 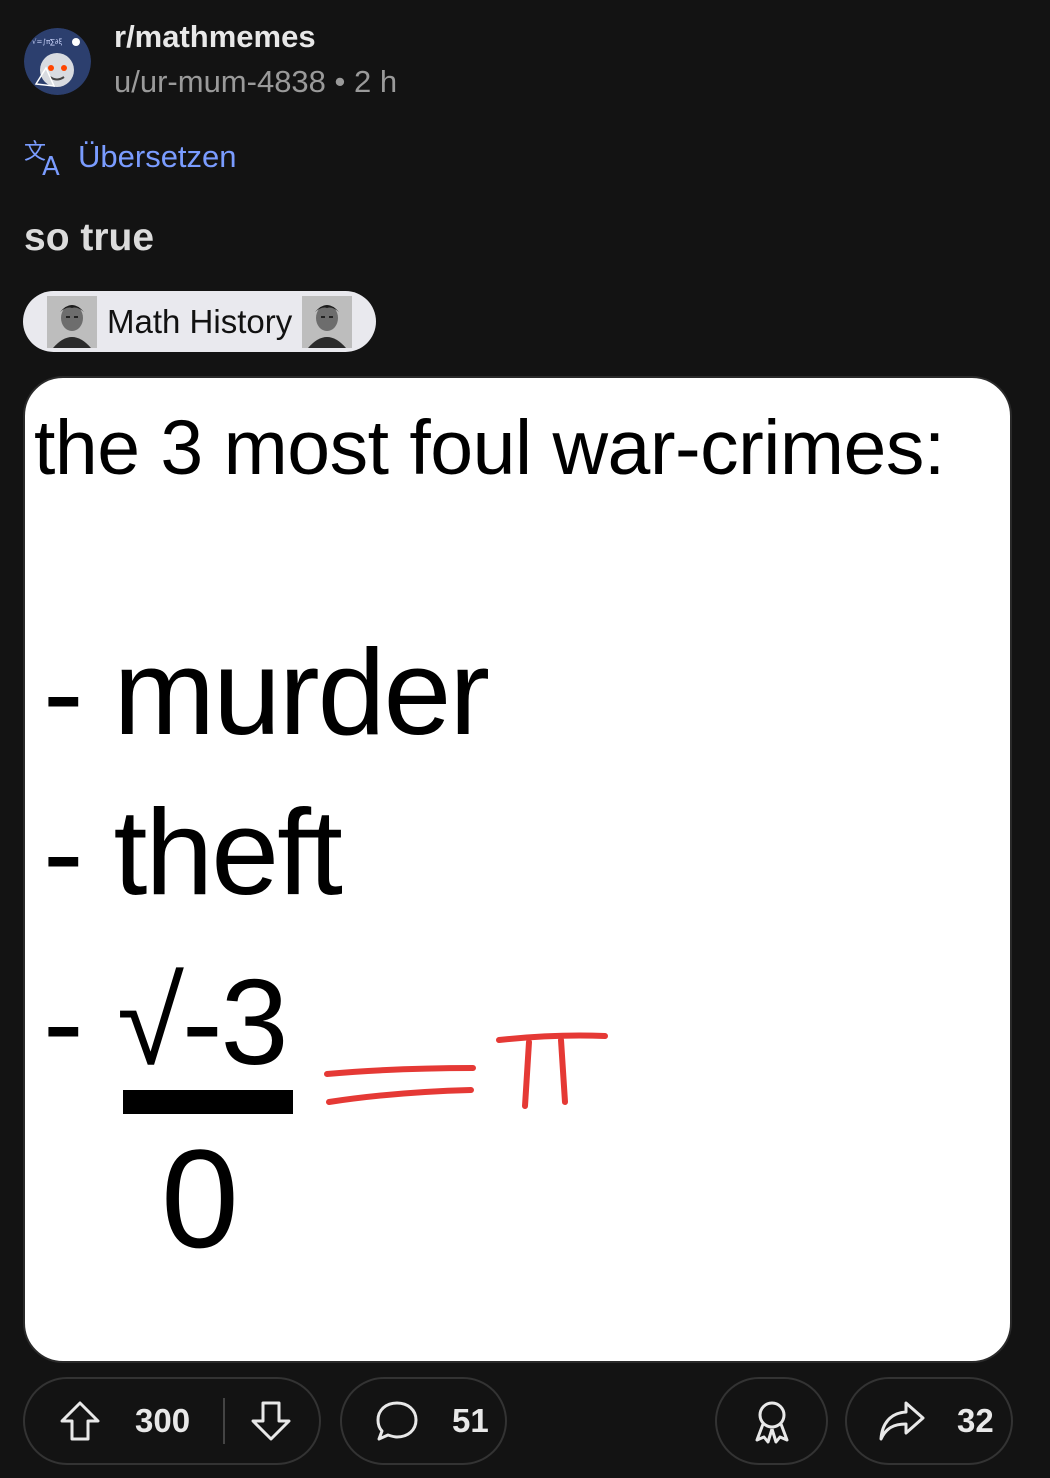 I want to click on post-flair: Math History, so click(x=200, y=321).